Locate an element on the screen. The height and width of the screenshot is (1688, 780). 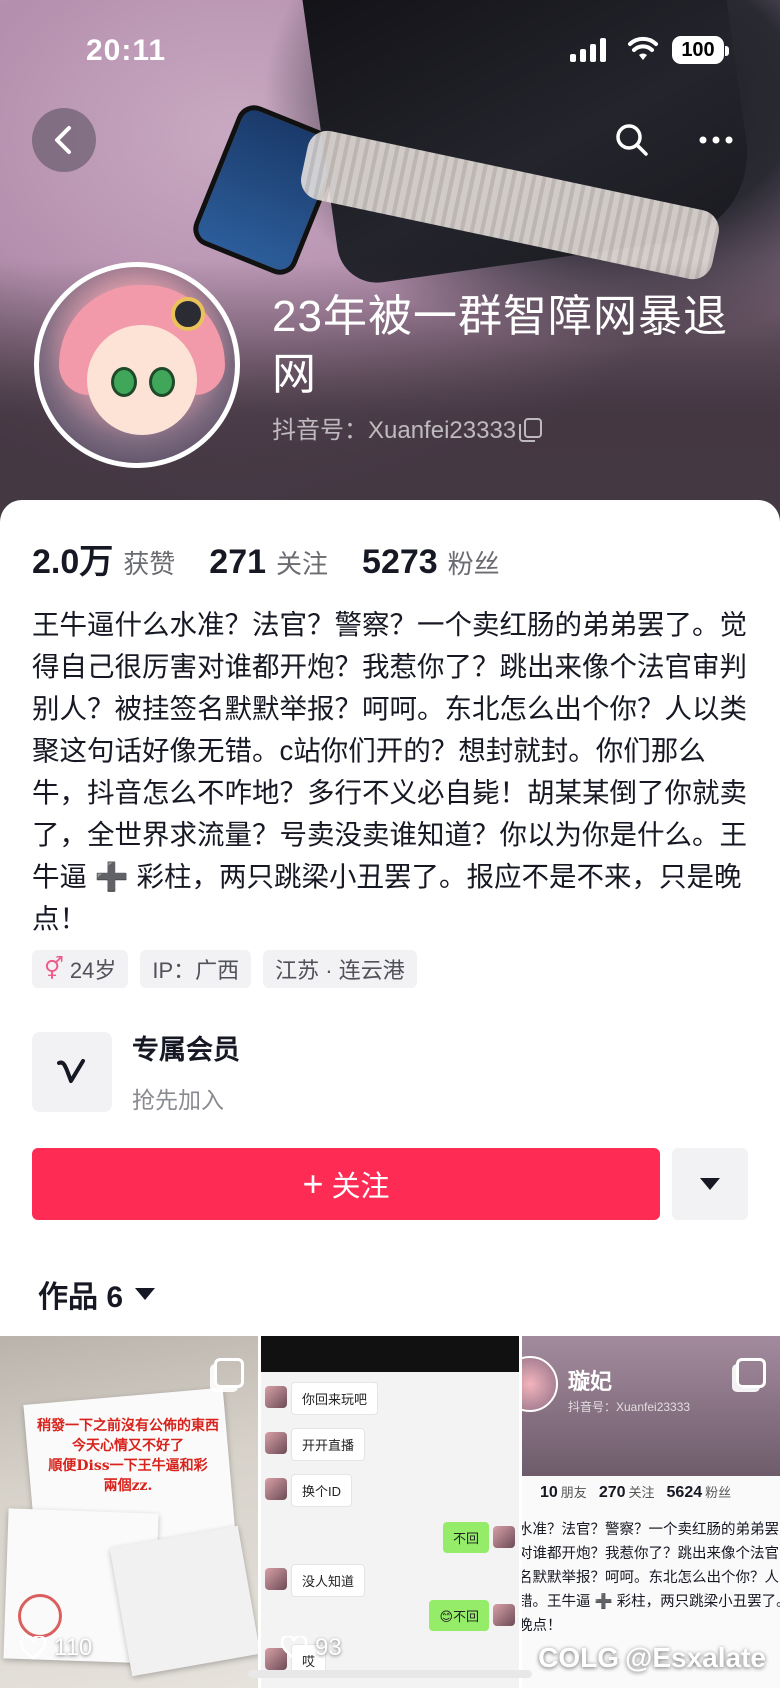
chat-bubble: 没人知道 is located at coordinates (328, 1580).